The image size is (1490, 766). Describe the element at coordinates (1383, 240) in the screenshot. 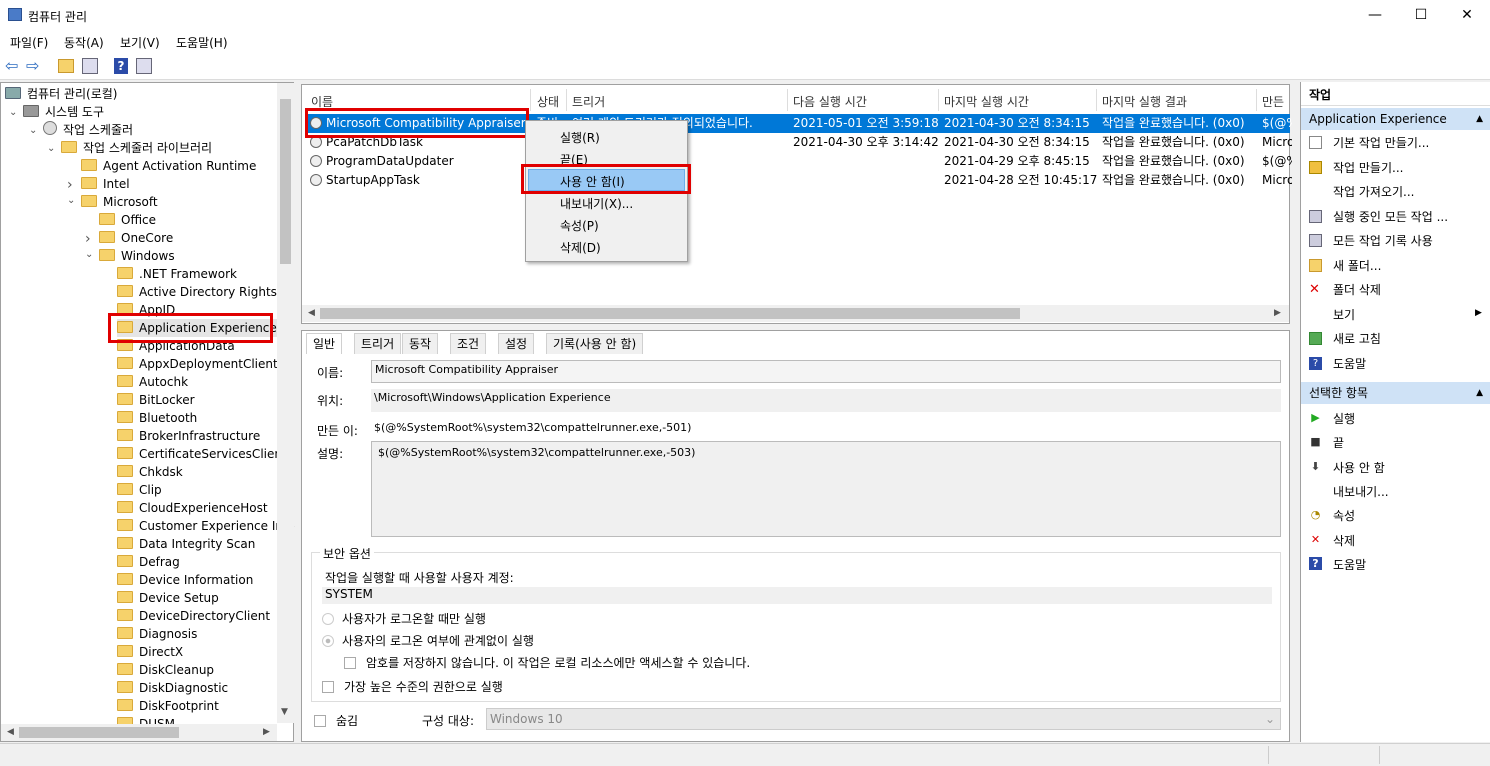

I see `action-item: 모든 작업 기록 사용` at that location.